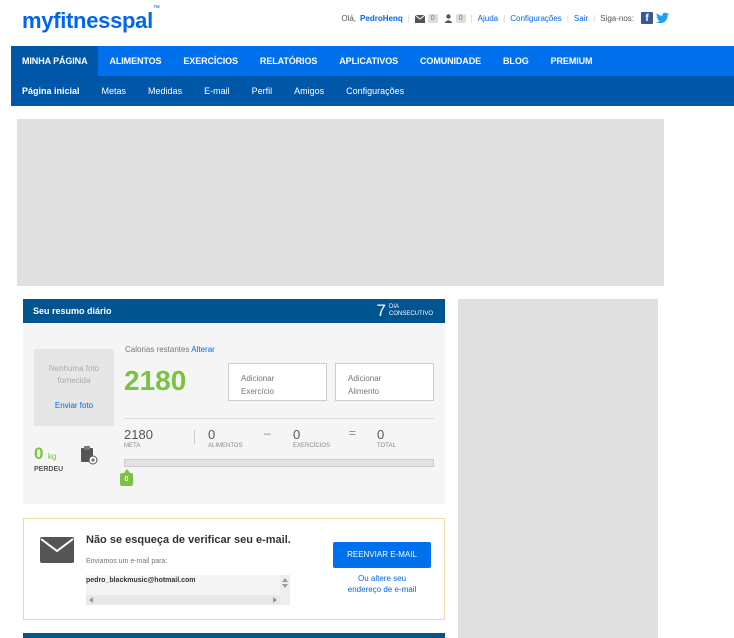 The height and width of the screenshot is (638, 734). I want to click on friends-count: 0, so click(460, 18).